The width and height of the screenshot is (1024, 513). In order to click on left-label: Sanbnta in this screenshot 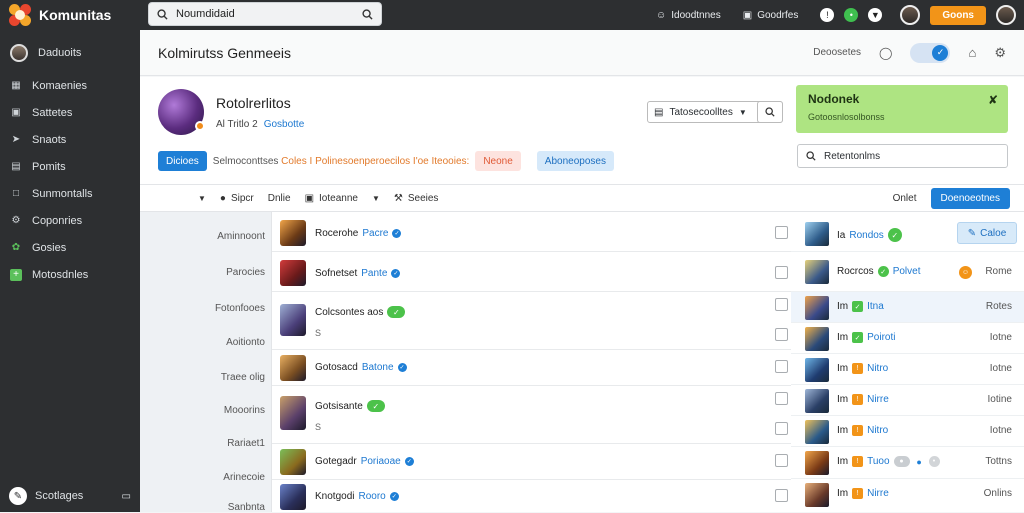, I will do `click(246, 507)`.